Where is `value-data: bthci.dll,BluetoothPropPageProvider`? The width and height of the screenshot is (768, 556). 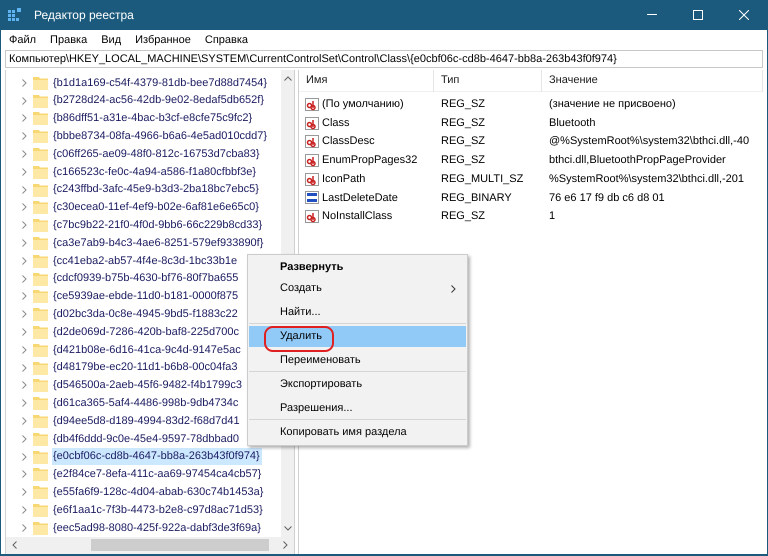
value-data: bthci.dll,BluetoothPropPageProvider is located at coordinates (637, 160).